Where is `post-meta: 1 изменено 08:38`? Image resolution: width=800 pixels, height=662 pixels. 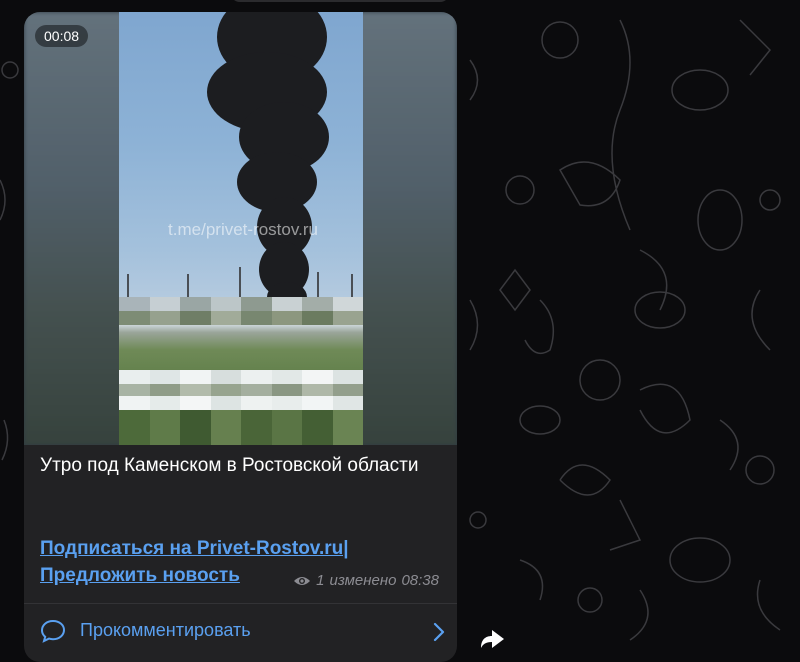 post-meta: 1 изменено 08:38 is located at coordinates (366, 580).